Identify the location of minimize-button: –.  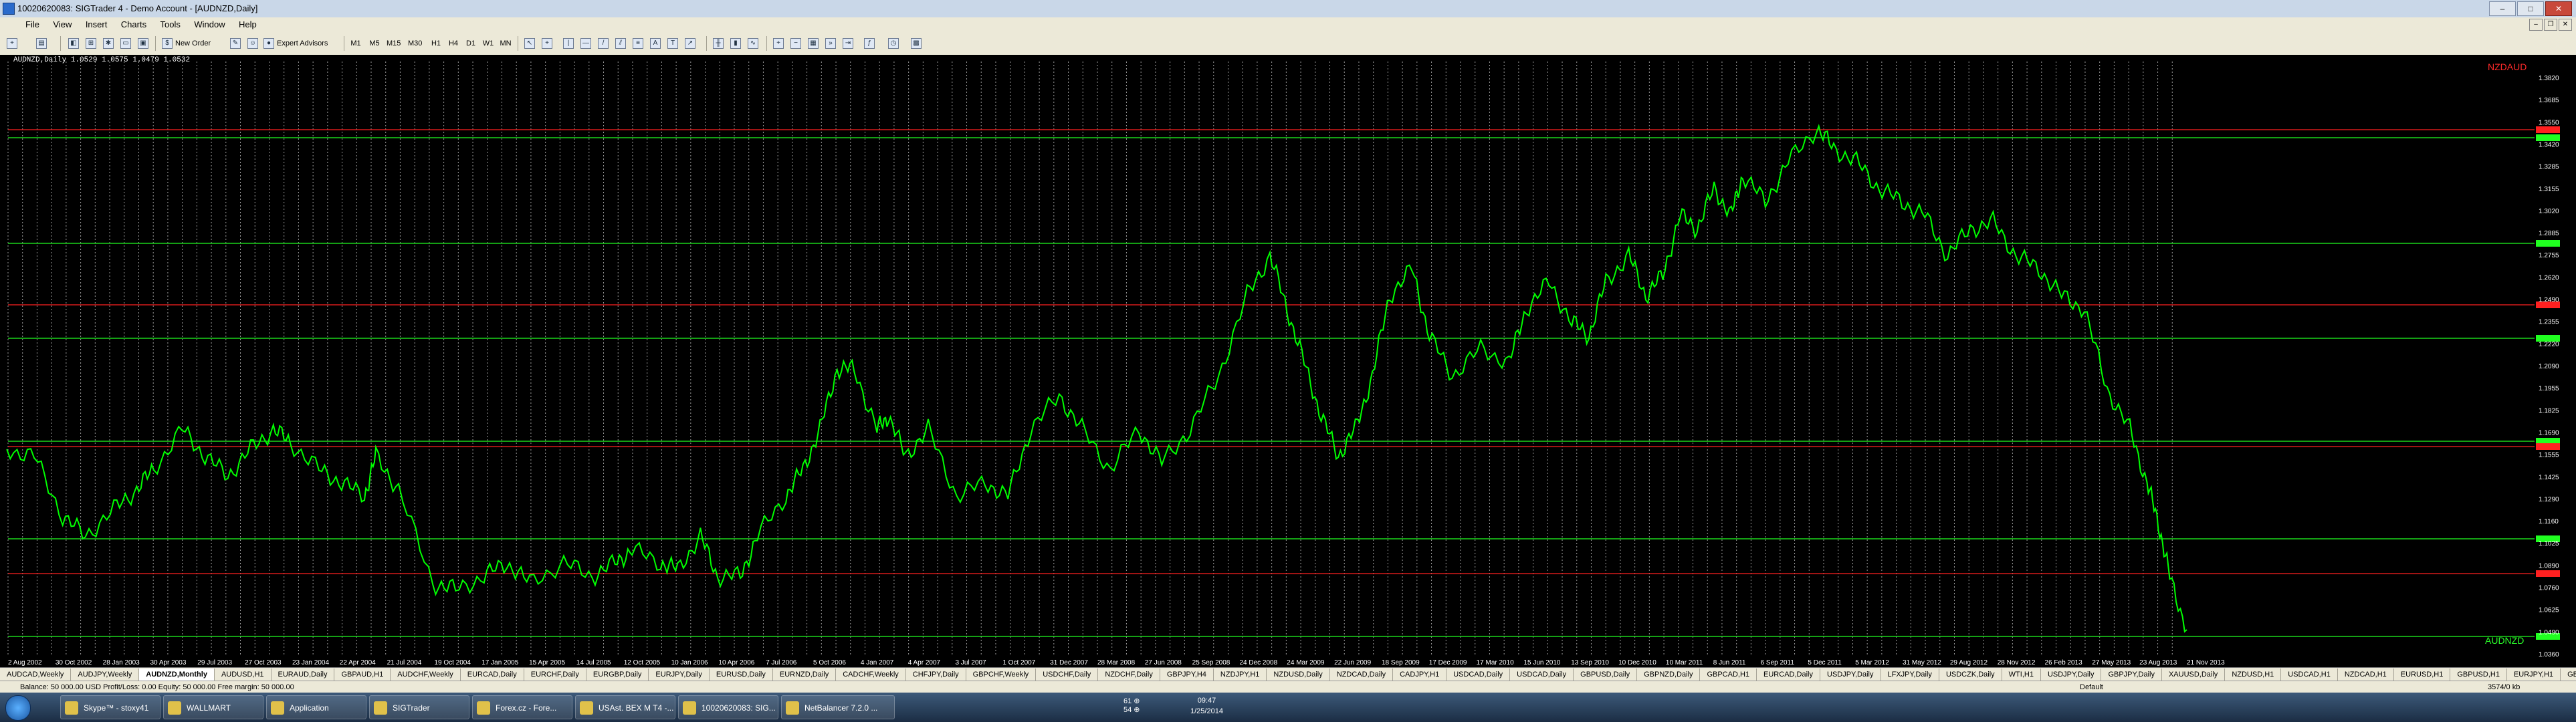
(2502, 8).